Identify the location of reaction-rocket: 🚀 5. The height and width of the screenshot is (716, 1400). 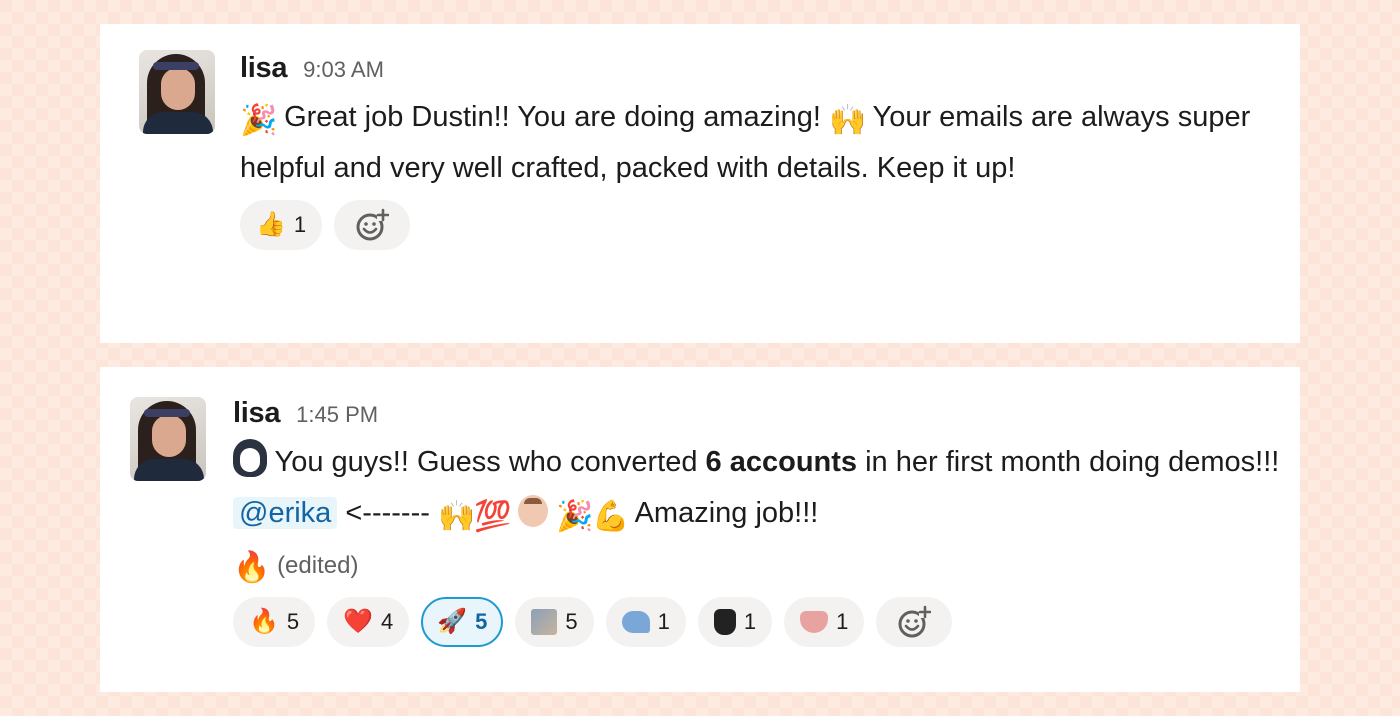
(462, 622).